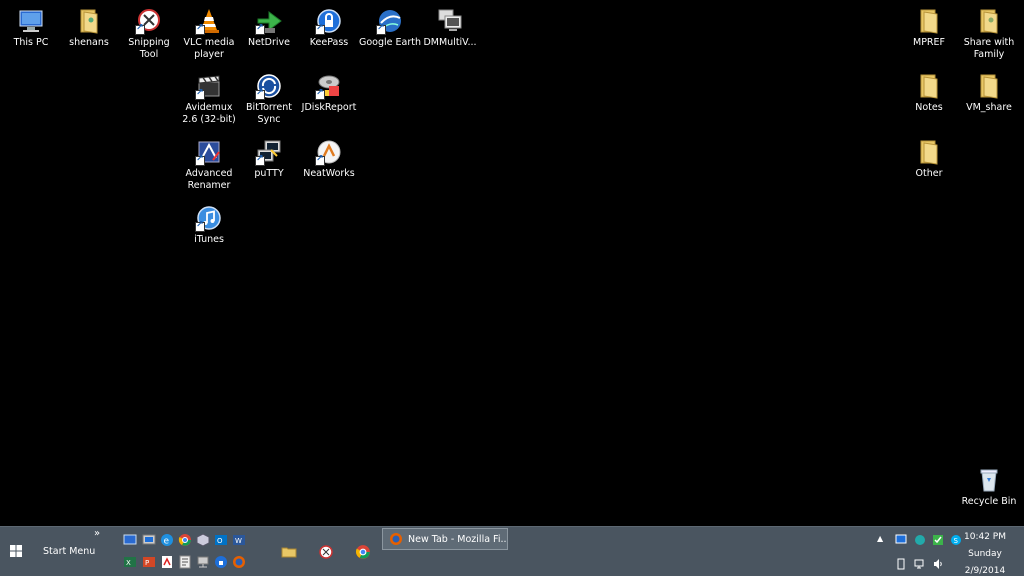 The height and width of the screenshot is (576, 1024). I want to click on this-pc-icon: This PC, so click(31, 28).